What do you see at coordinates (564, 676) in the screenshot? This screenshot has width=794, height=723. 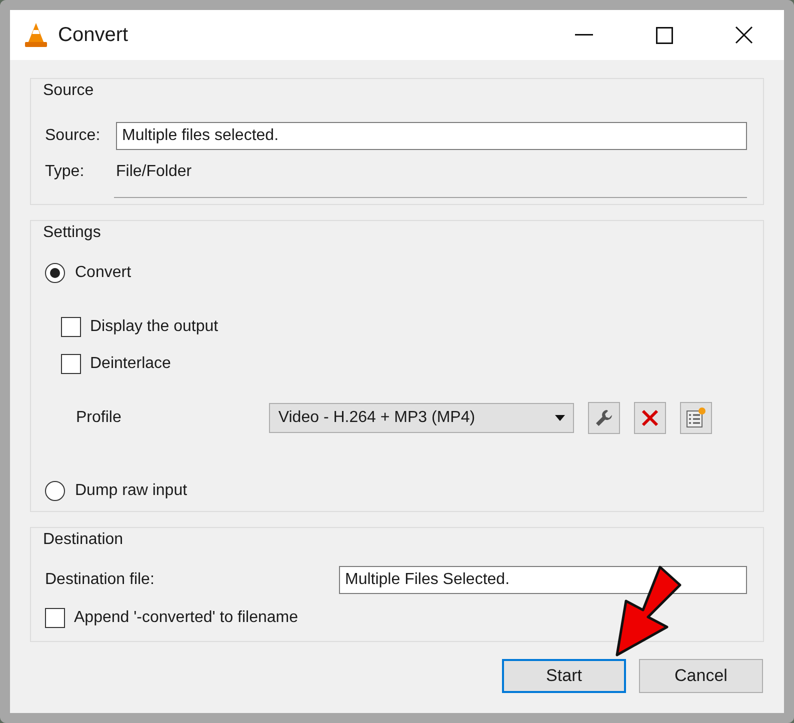 I see `dialog-button: Start` at bounding box center [564, 676].